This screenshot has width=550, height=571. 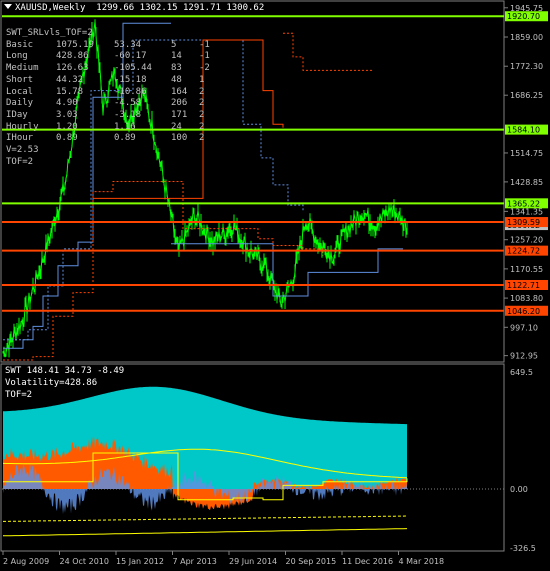 What do you see at coordinates (84, 561) in the screenshot?
I see `time-tick-label: 24 Oct 2010` at bounding box center [84, 561].